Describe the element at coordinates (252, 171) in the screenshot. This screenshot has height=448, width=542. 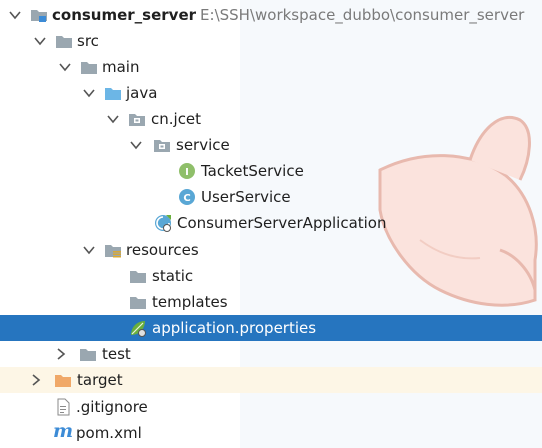
I see `tree-label-tacket-service: TacketService` at that location.